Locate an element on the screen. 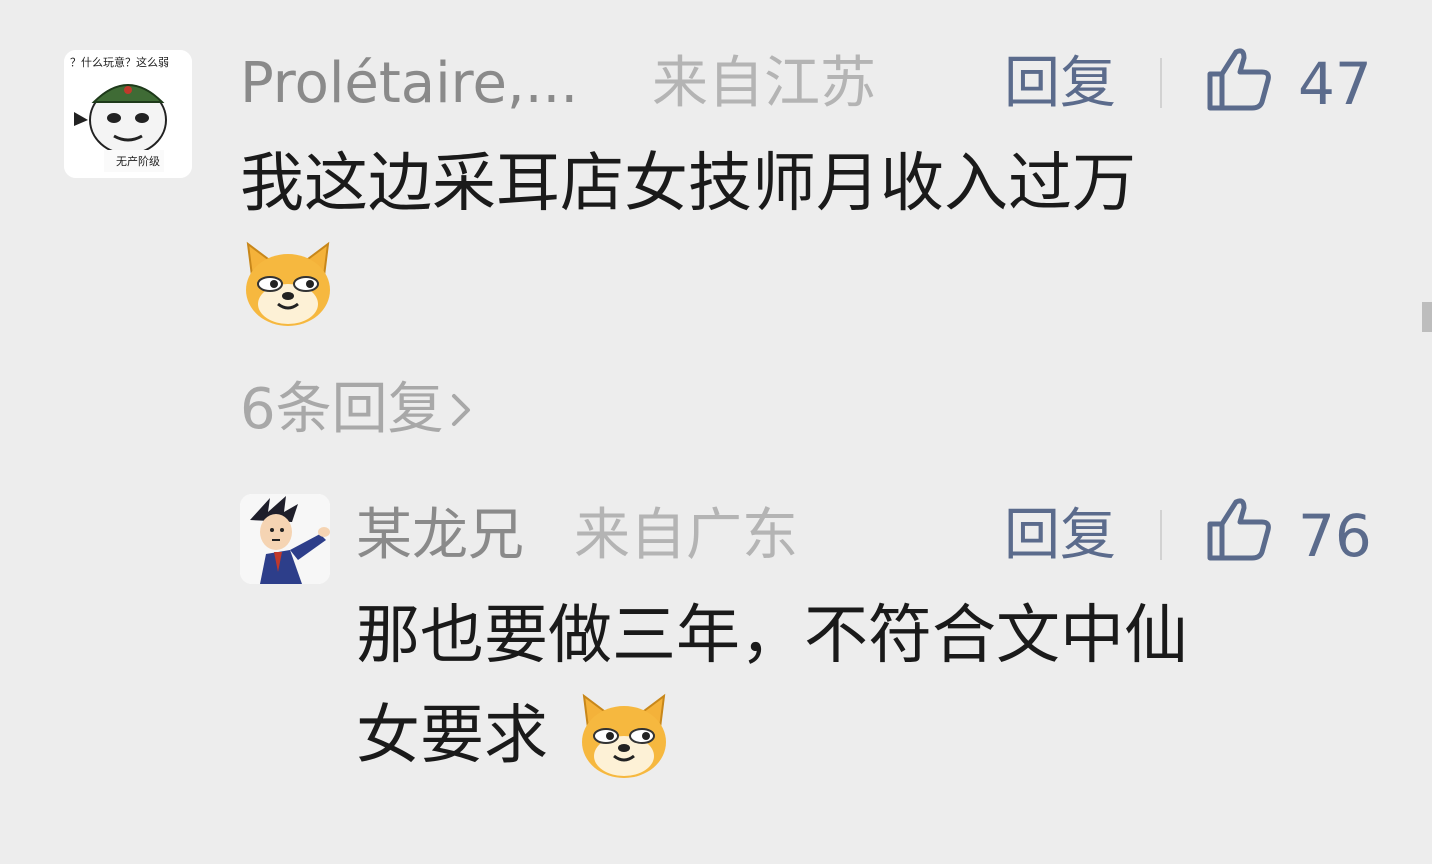 Image resolution: width=1432 pixels, height=864 pixels. region-label: 来自广东 is located at coordinates (686, 535).